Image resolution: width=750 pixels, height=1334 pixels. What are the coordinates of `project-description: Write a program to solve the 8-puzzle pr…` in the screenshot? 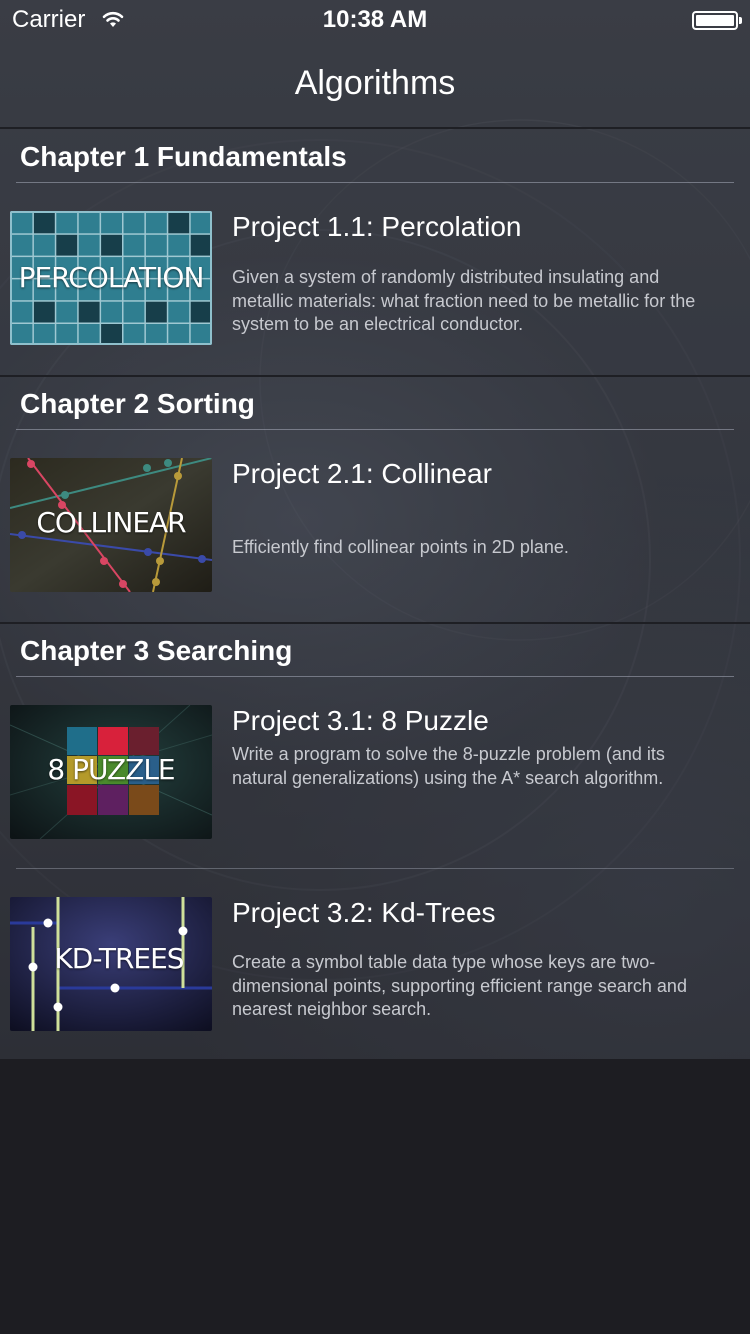 It's located at (448, 766).